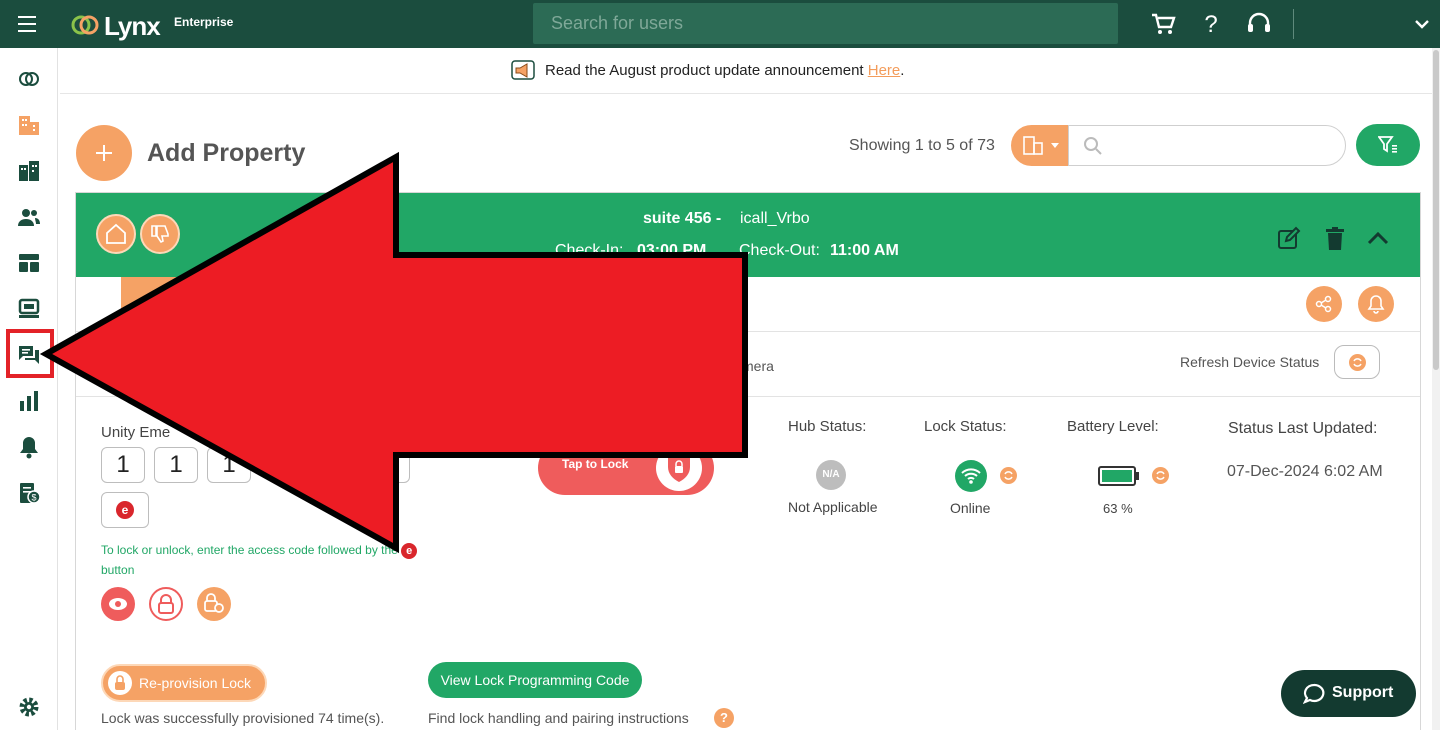 This screenshot has height=730, width=1440. I want to click on property-subheader, so click(748, 304).